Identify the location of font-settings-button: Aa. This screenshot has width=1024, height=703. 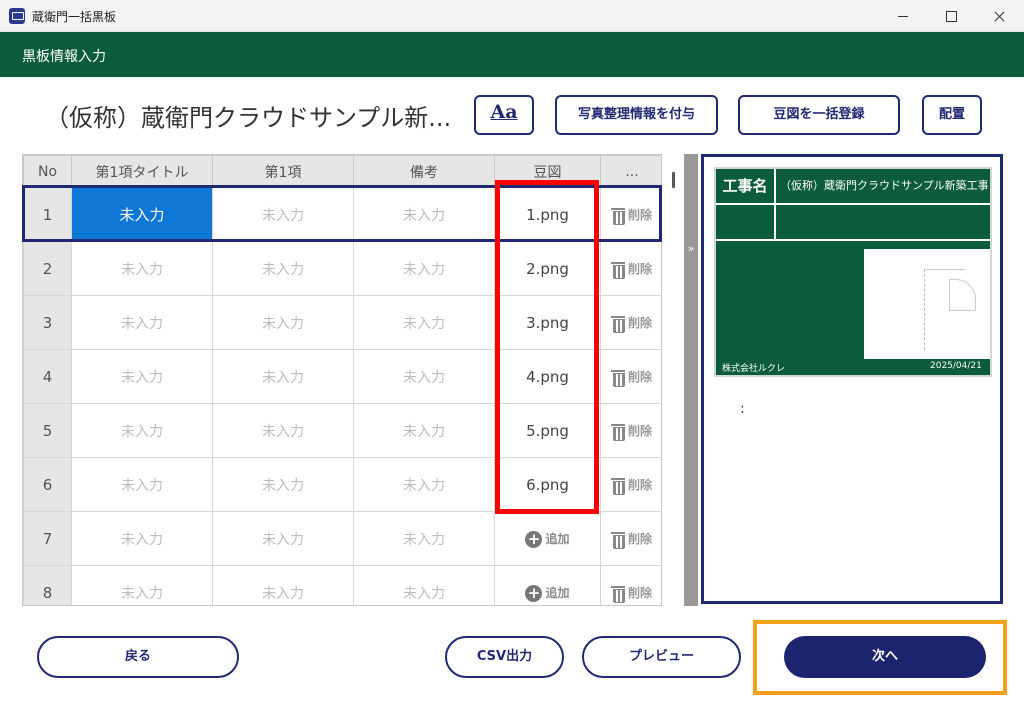
(504, 115).